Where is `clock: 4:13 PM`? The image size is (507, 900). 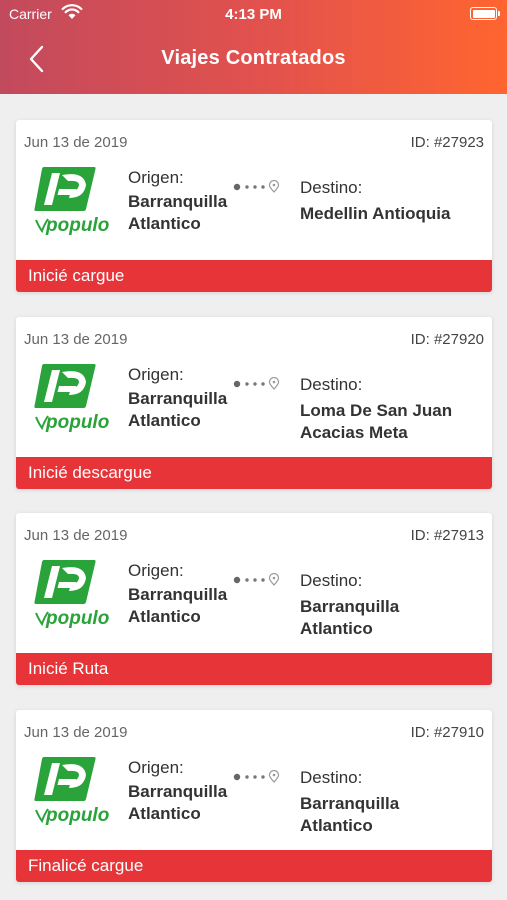 clock: 4:13 PM is located at coordinates (253, 14).